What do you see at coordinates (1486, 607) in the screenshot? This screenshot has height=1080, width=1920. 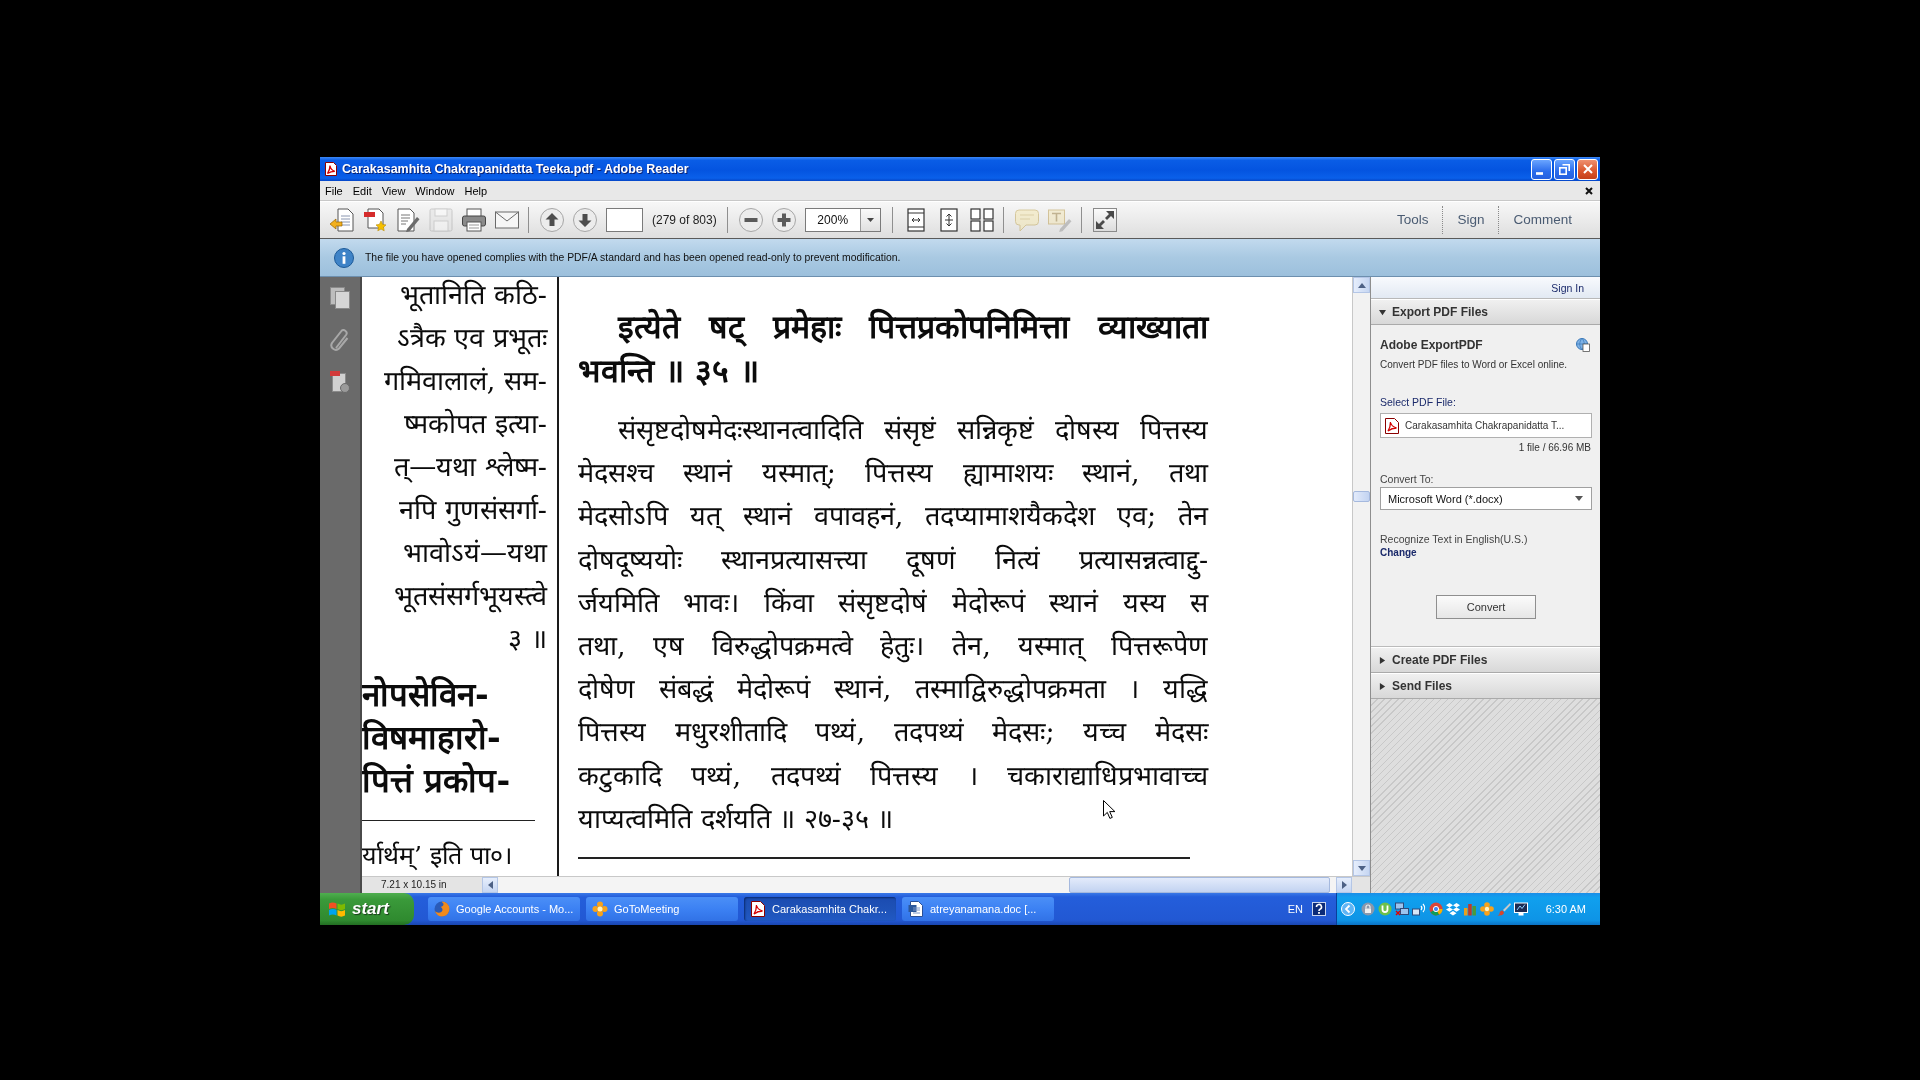 I see `convert-button: Convert` at bounding box center [1486, 607].